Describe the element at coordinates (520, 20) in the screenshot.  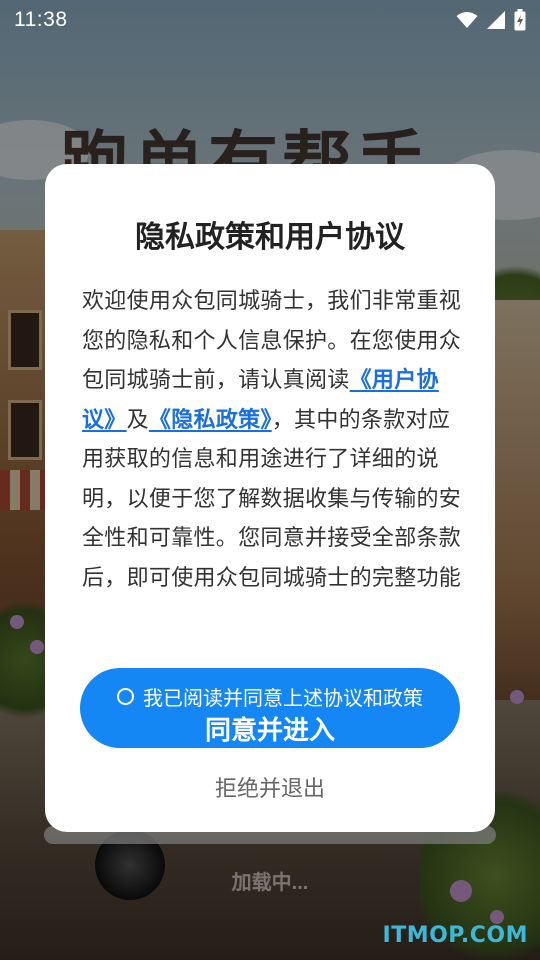
I see `battery-charging-icon` at that location.